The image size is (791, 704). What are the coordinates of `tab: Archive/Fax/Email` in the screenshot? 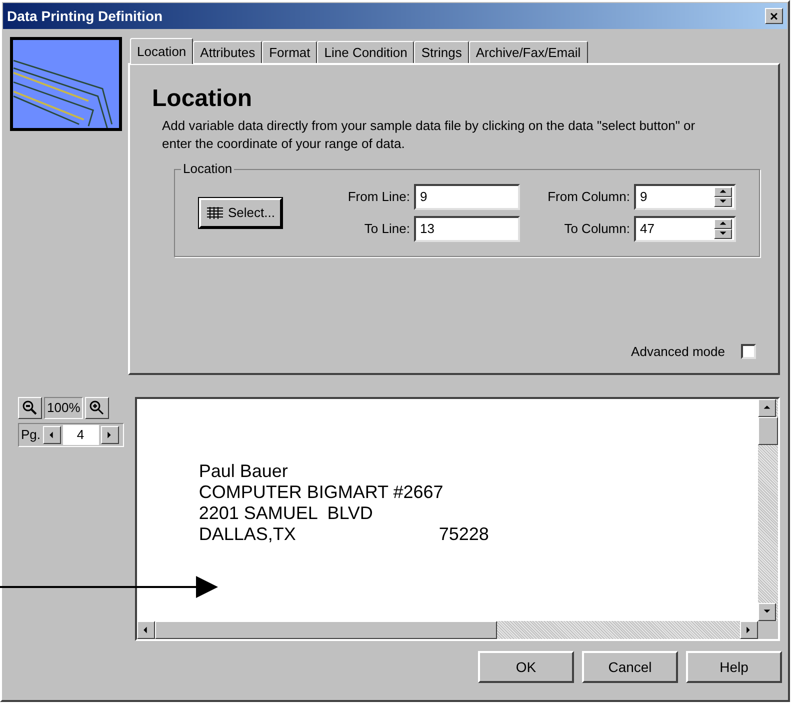 It's located at (528, 52).